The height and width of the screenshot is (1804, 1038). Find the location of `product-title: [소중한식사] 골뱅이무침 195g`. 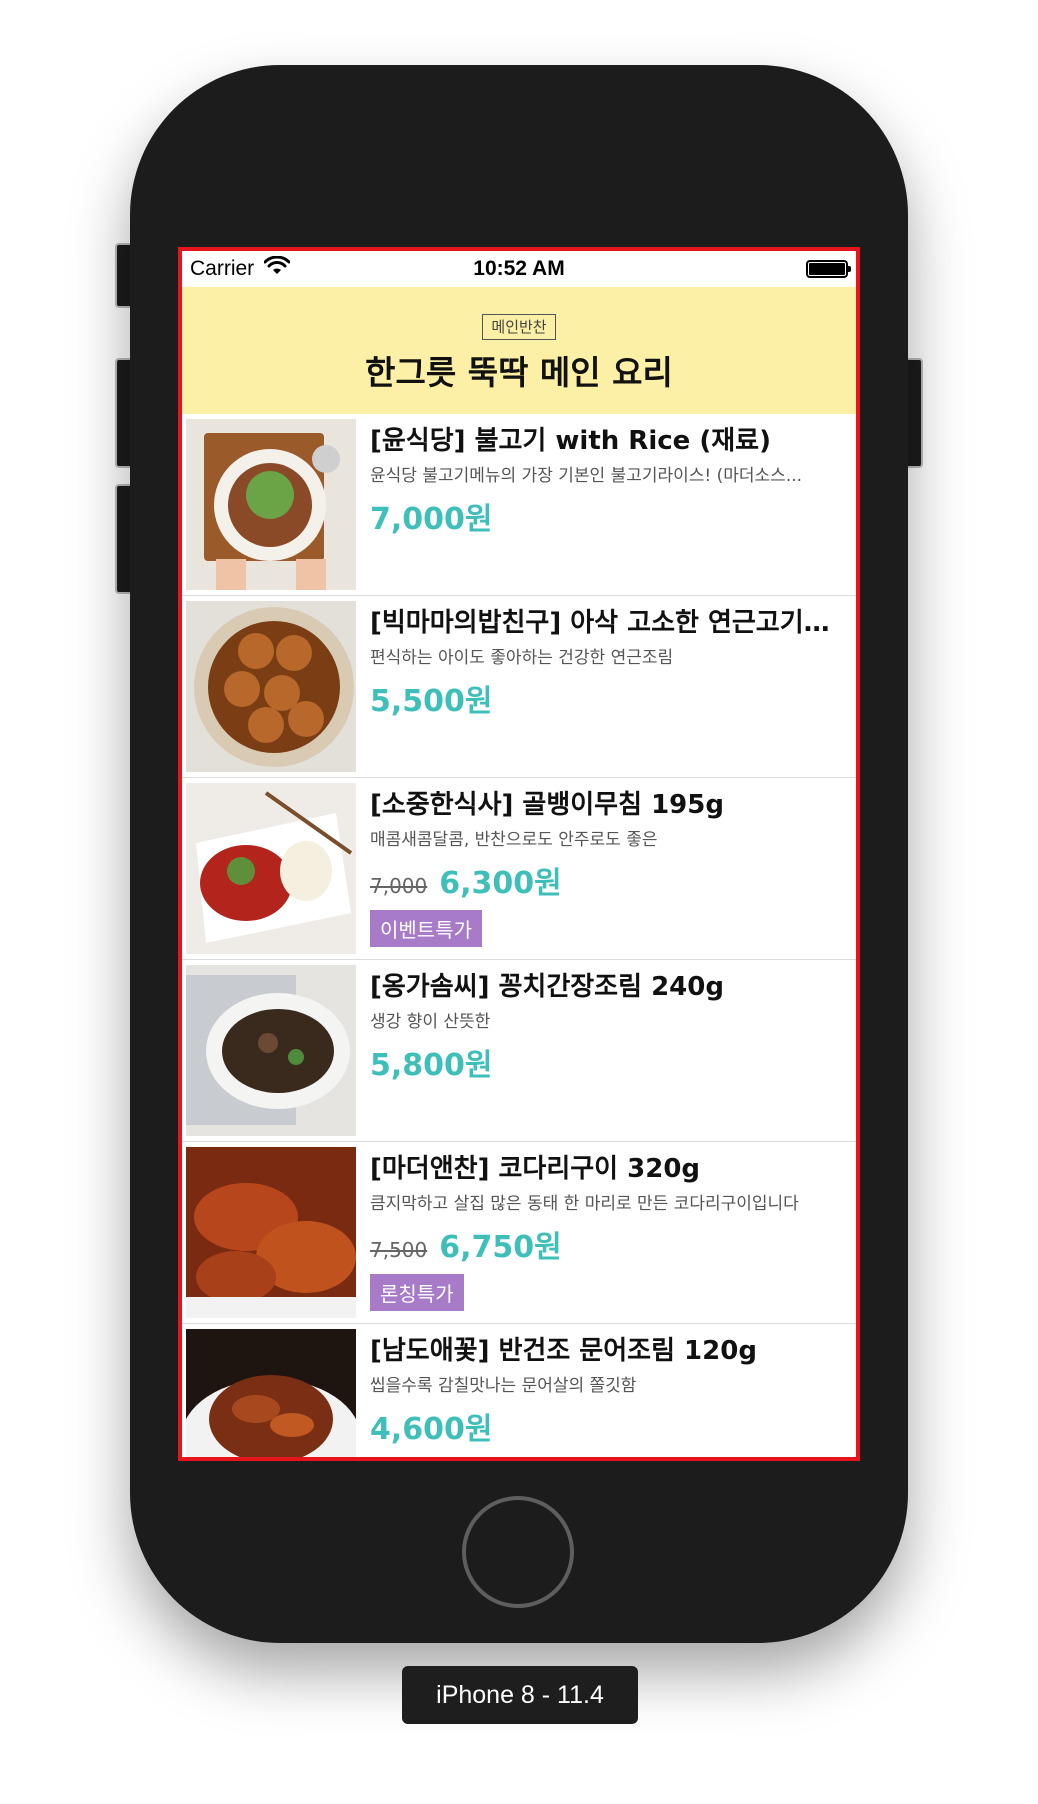

product-title: [소중한식사] 골뱅이무침 195g is located at coordinates (547, 805).